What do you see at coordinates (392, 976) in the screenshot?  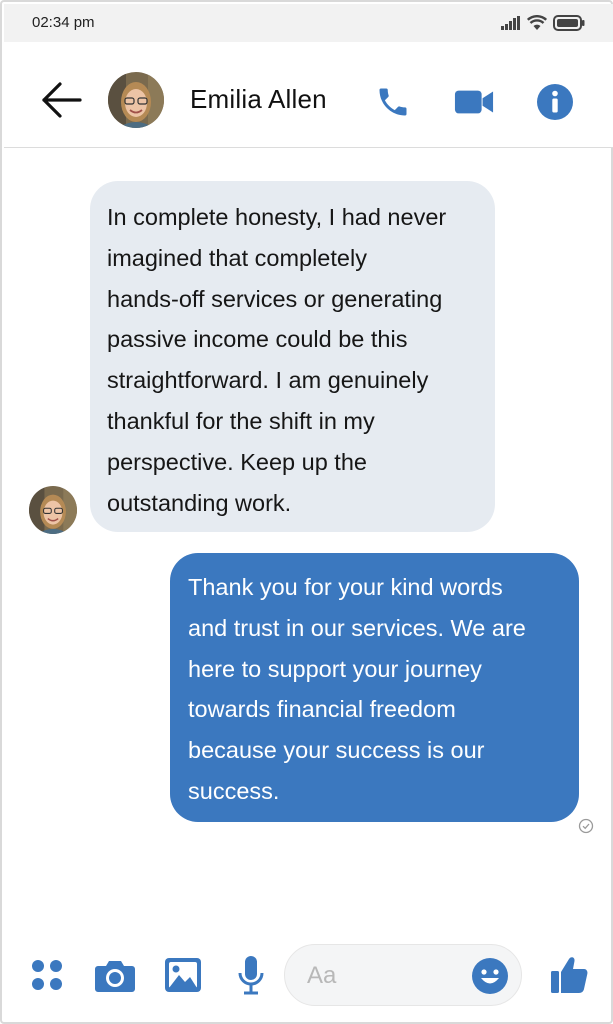 I see `message-input` at bounding box center [392, 976].